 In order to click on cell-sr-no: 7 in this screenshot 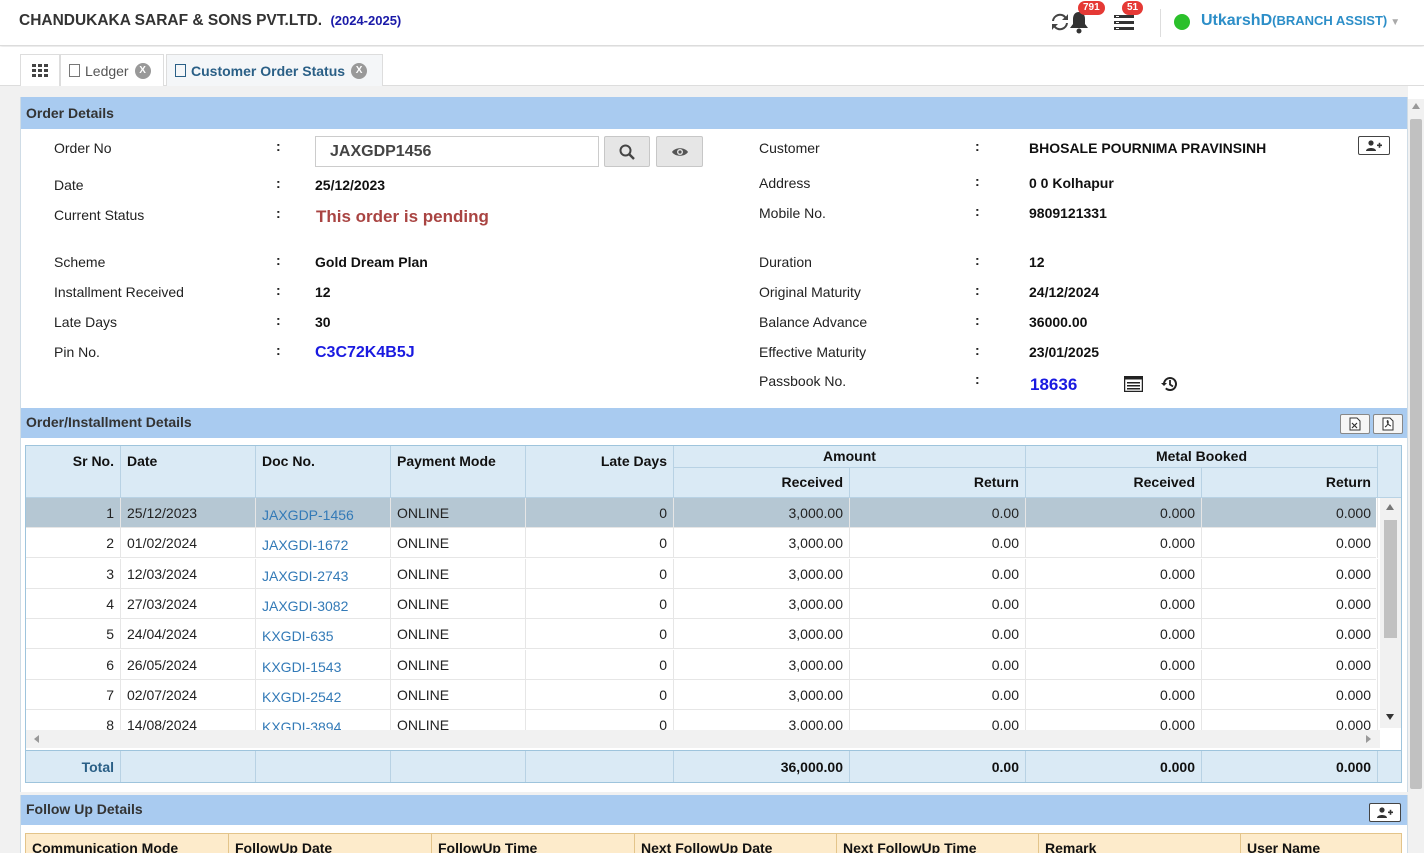, I will do `click(73, 694)`.